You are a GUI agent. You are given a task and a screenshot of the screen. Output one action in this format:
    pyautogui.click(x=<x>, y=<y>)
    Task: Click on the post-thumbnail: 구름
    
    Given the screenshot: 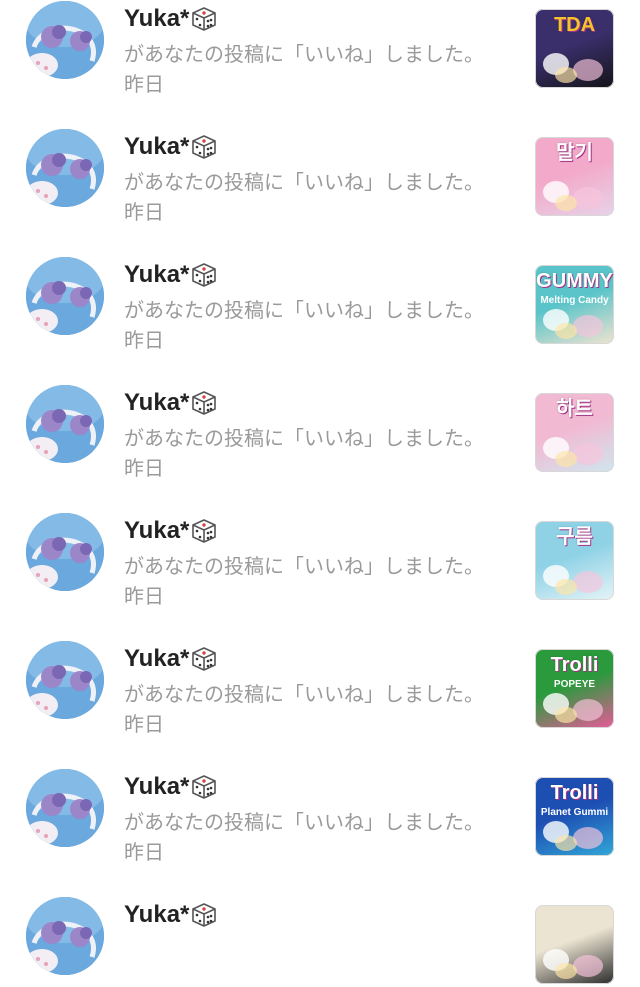 What is the action you would take?
    pyautogui.click(x=574, y=560)
    